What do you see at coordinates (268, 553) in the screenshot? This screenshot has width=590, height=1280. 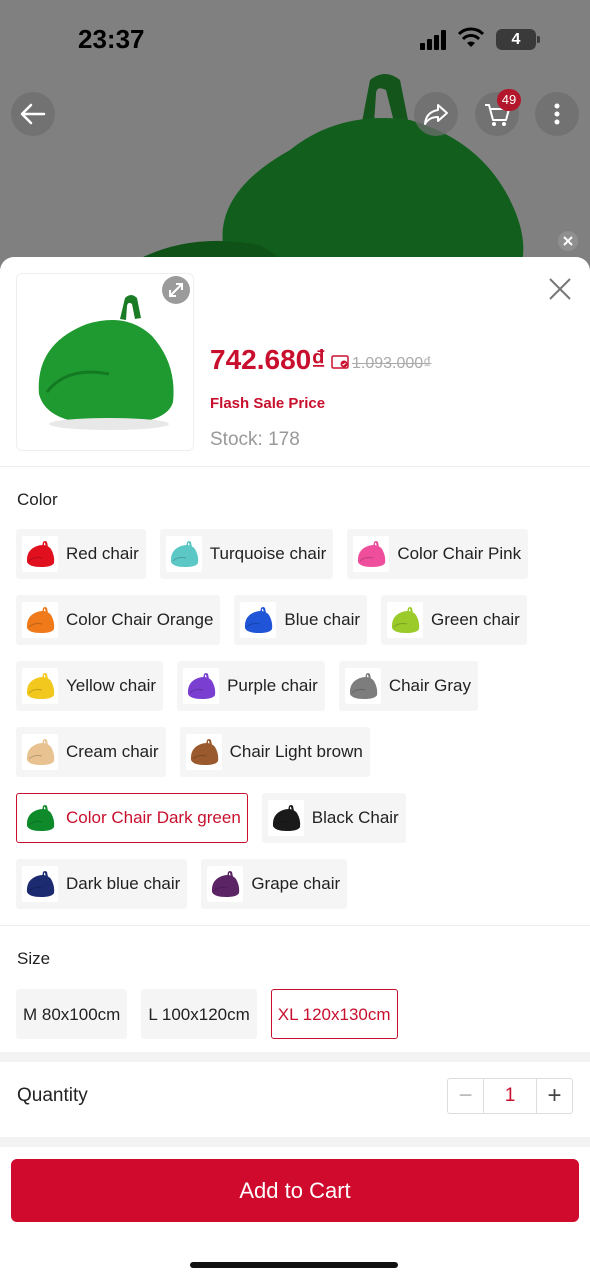 I see `color-option-label: Turquoise chair` at bounding box center [268, 553].